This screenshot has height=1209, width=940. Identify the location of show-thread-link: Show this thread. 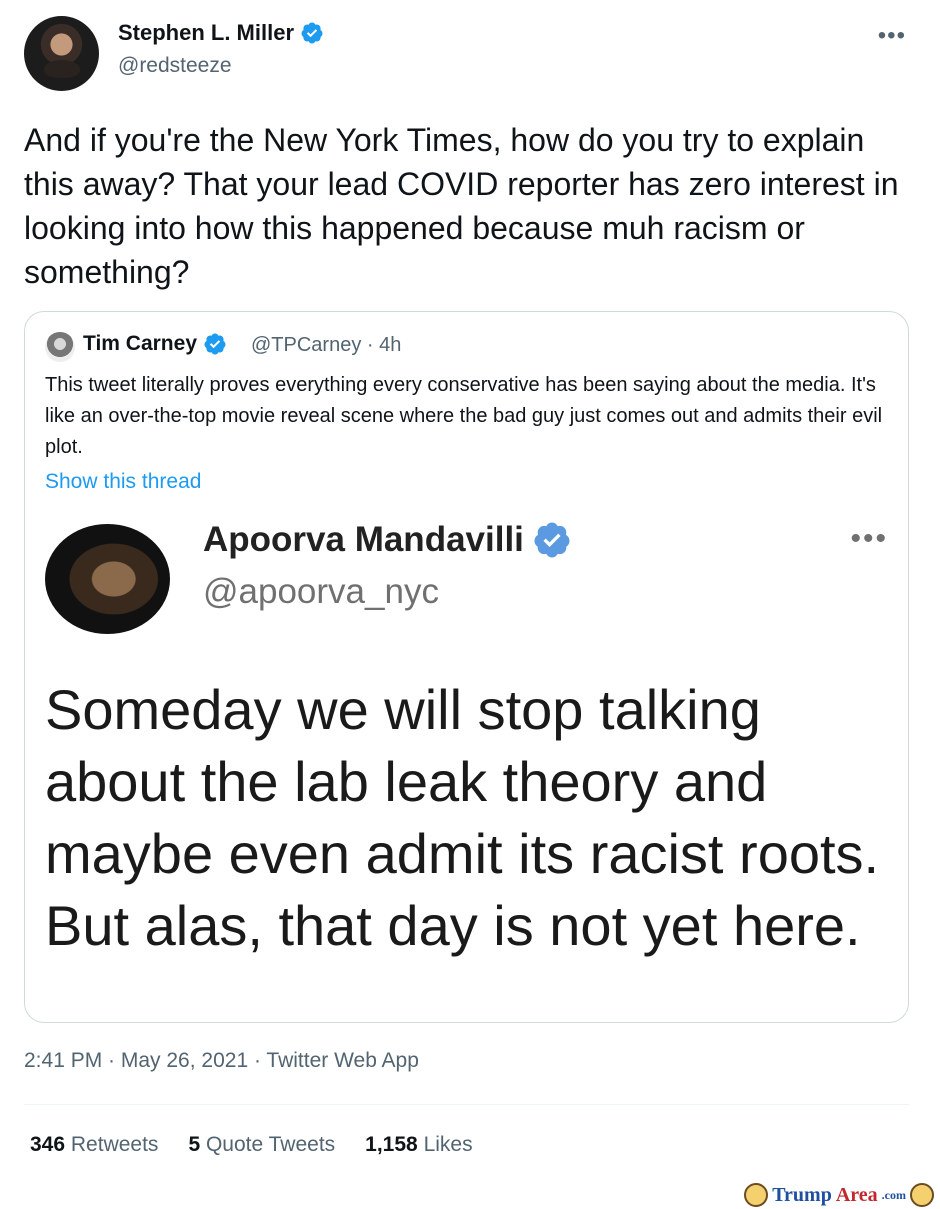
(123, 482).